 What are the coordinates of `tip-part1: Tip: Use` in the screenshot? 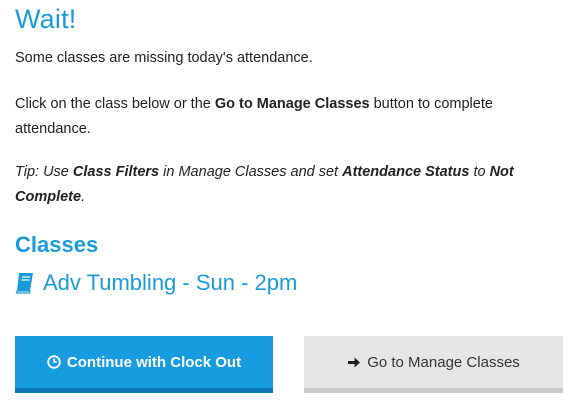 It's located at (44, 172).